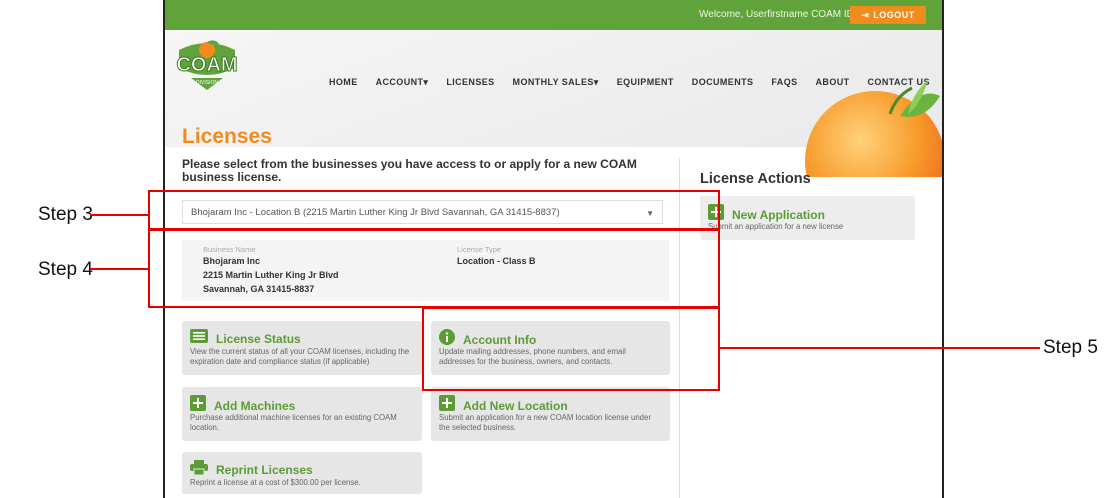  Describe the element at coordinates (784, 82) in the screenshot. I see `nav-faqs: FAQS` at that location.